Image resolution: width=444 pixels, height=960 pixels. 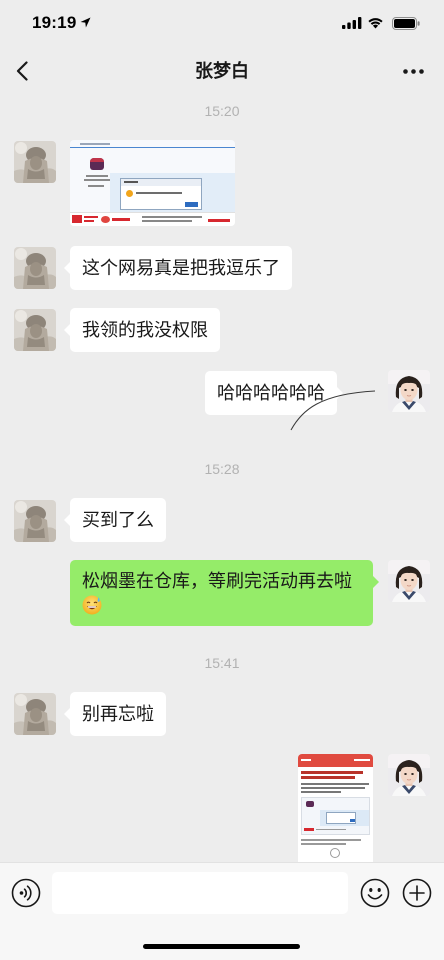 What do you see at coordinates (85, 22) in the screenshot?
I see `location-arrow-icon` at bounding box center [85, 22].